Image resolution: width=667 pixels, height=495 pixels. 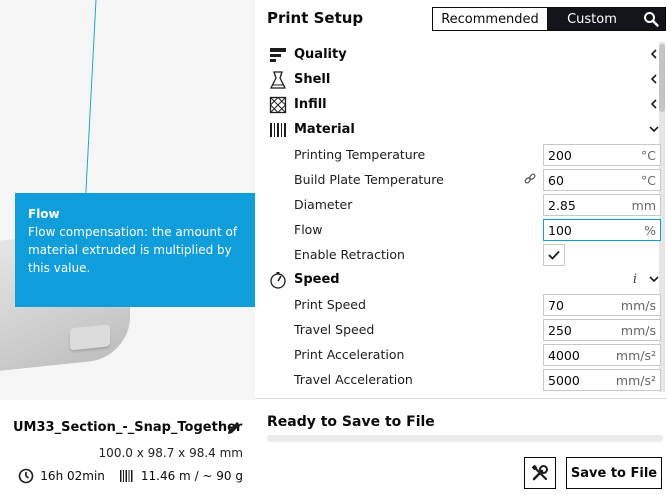 What do you see at coordinates (466, 179) in the screenshot?
I see `setting-build-plate-temperature: Build Plate Temperature 60 °C` at bounding box center [466, 179].